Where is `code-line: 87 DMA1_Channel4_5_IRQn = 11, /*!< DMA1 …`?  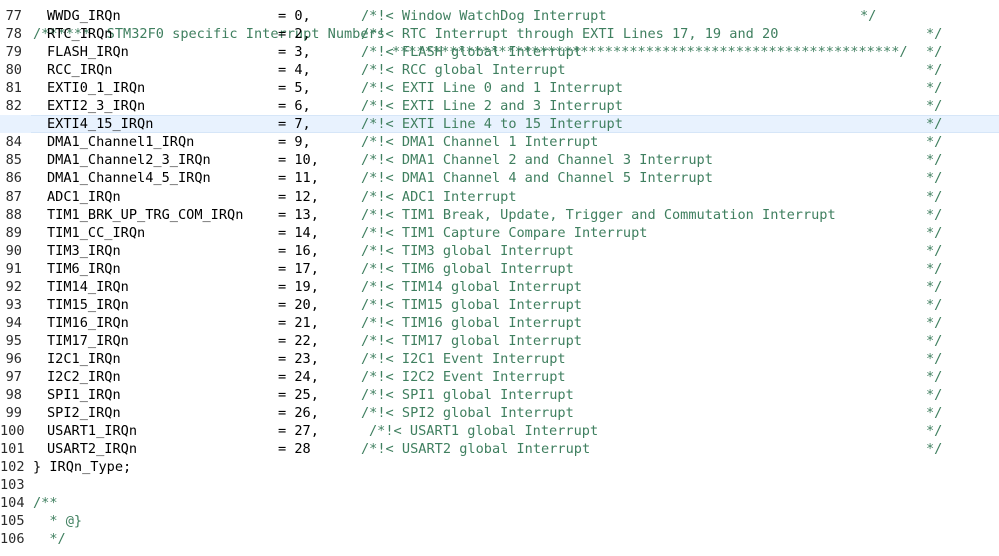 code-line: 87 DMA1_Channel4_5_IRQn = 11, /*!< DMA1 … is located at coordinates (499, 186).